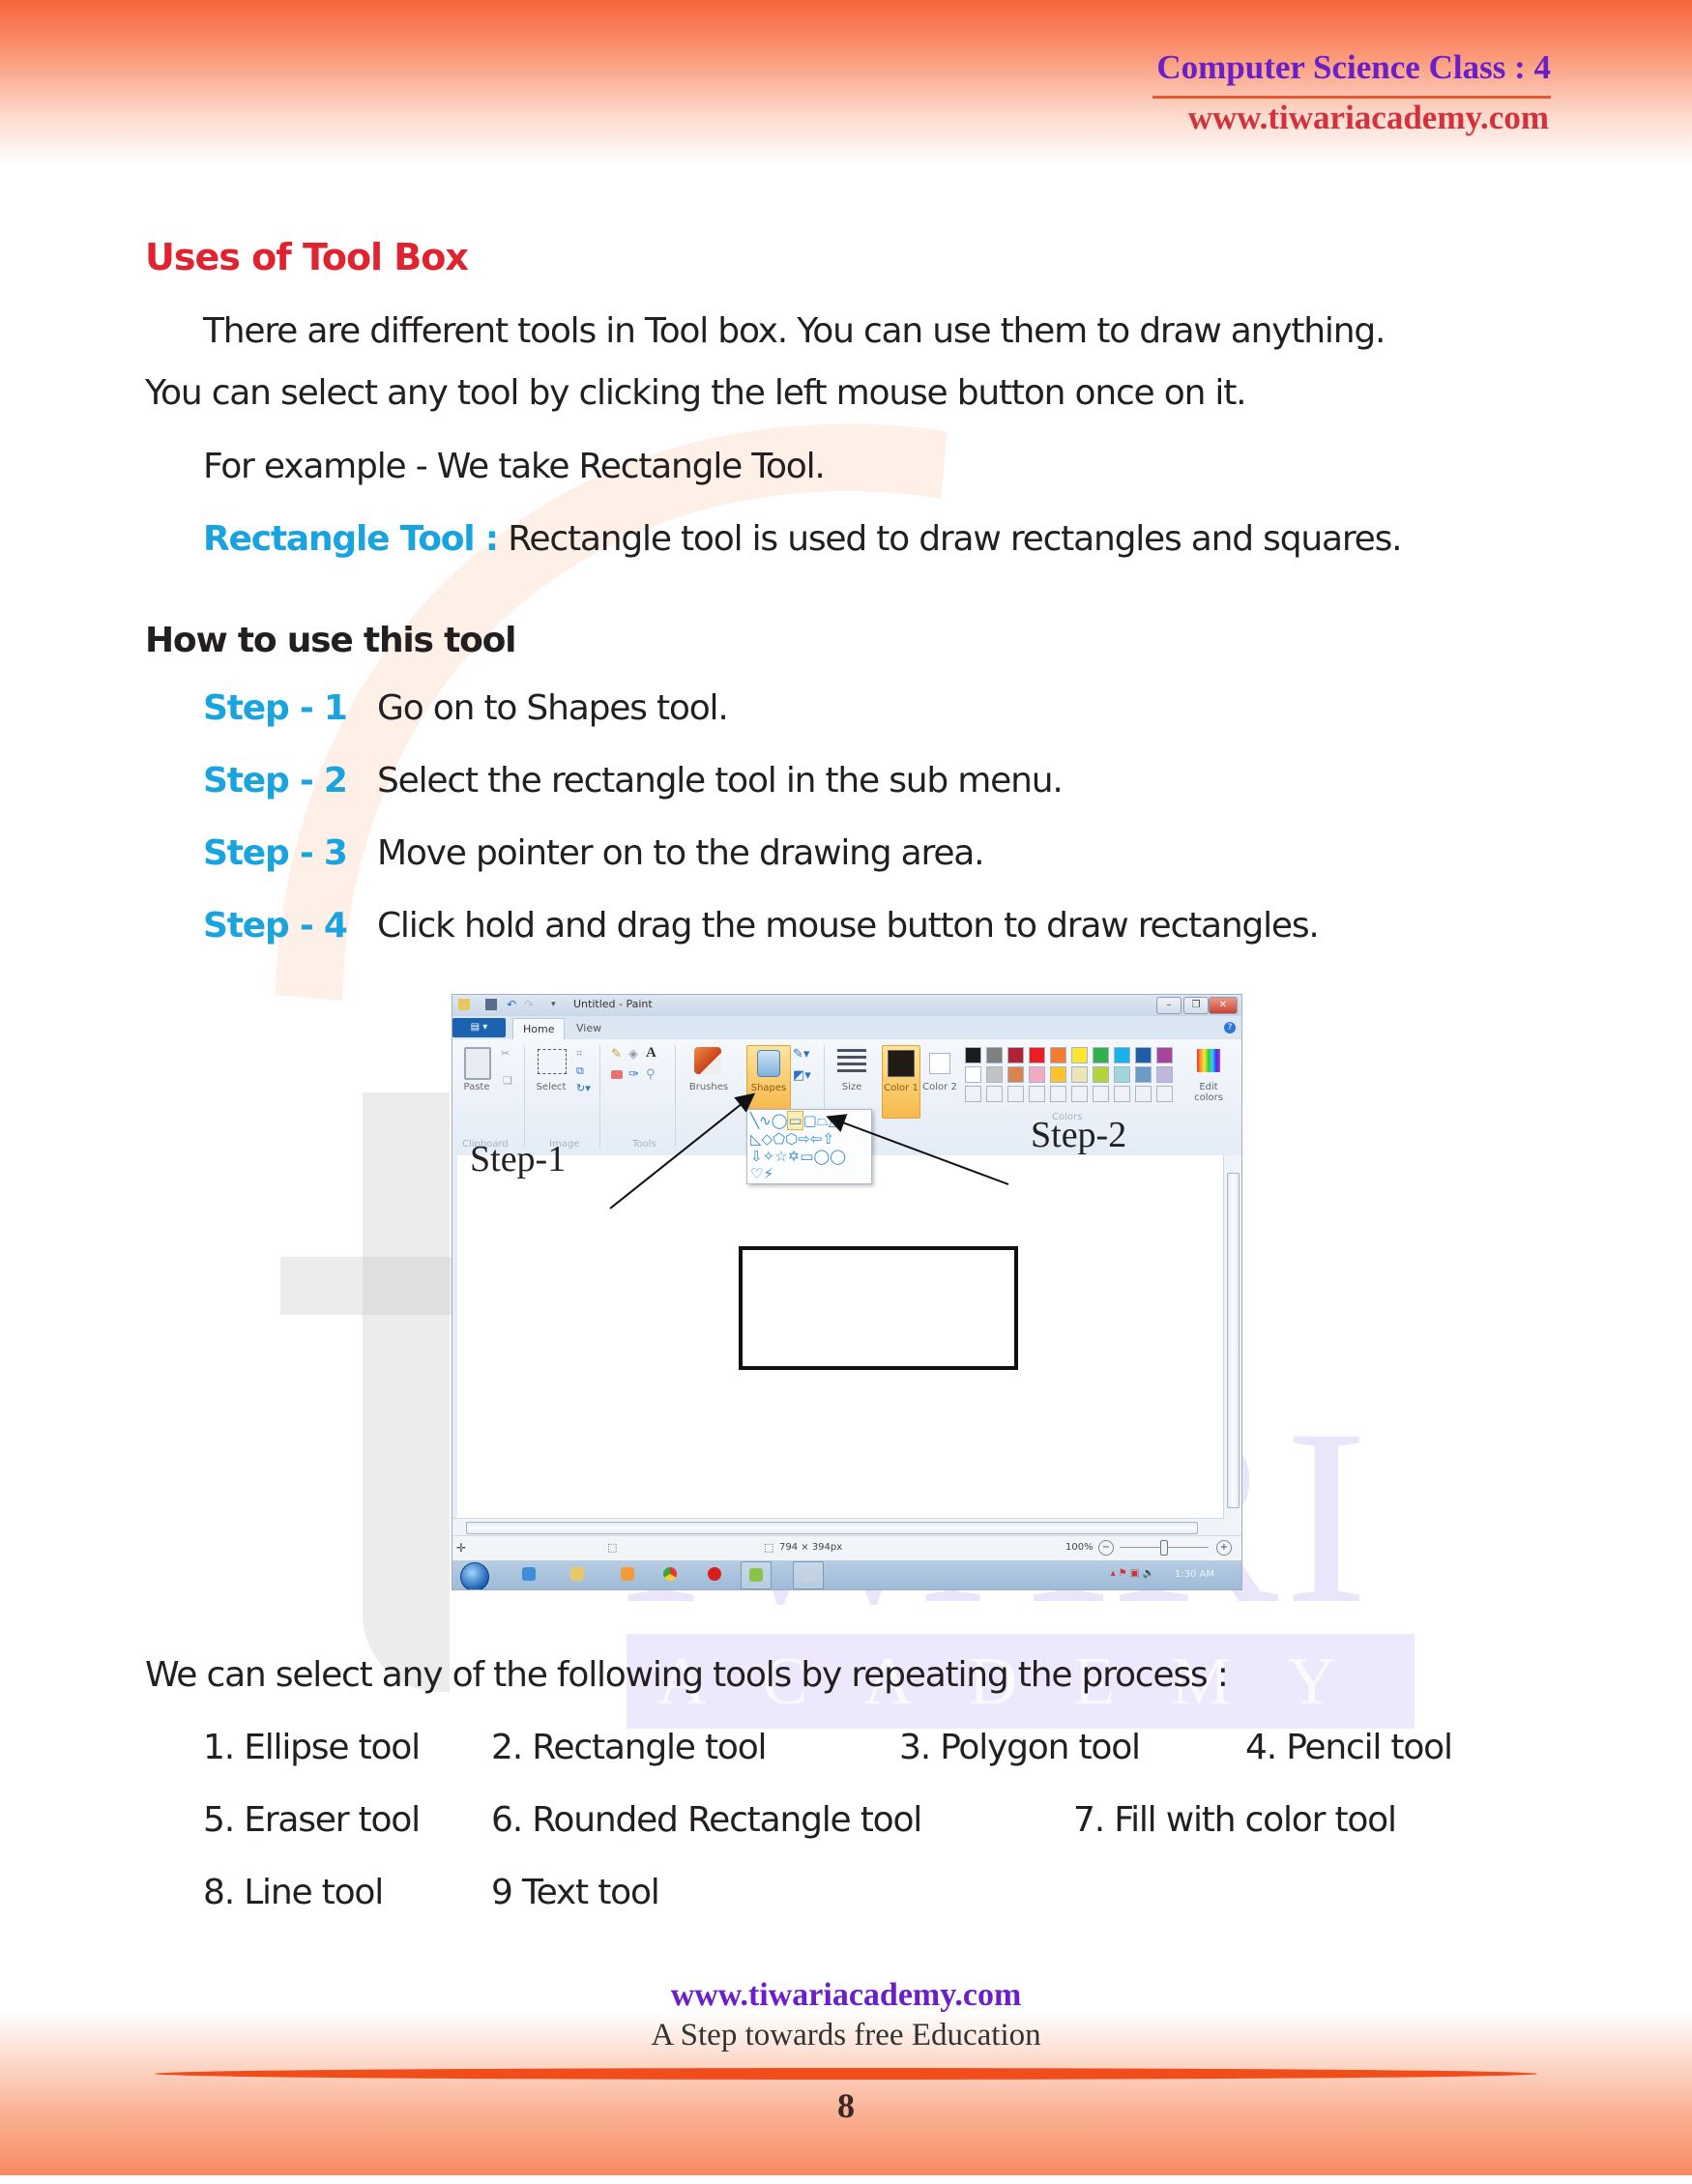 This screenshot has width=1692, height=2184. Describe the element at coordinates (275, 926) in the screenshot. I see `step-4-label: Step - 4` at that location.